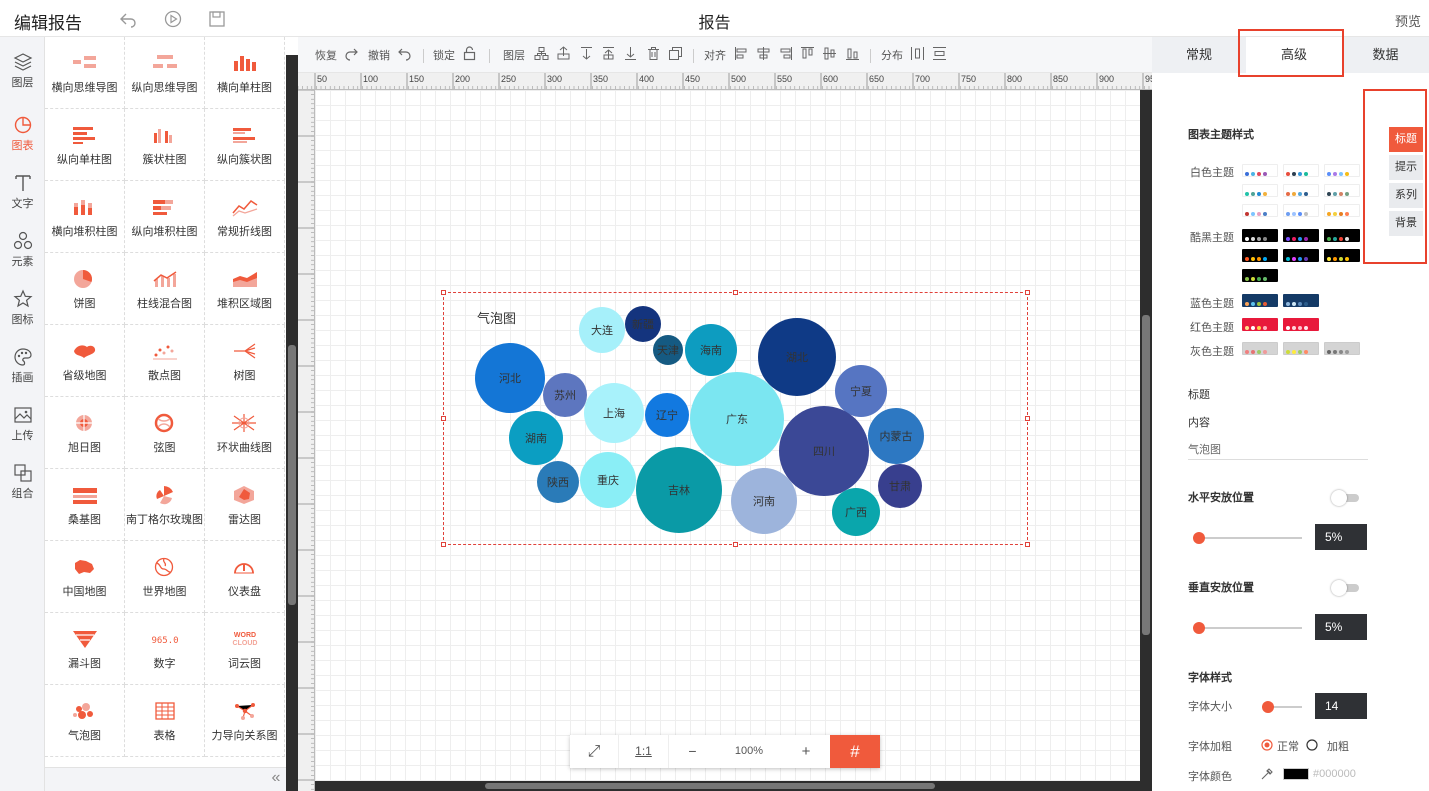  I want to click on lock-button: 锁定, so click(444, 55).